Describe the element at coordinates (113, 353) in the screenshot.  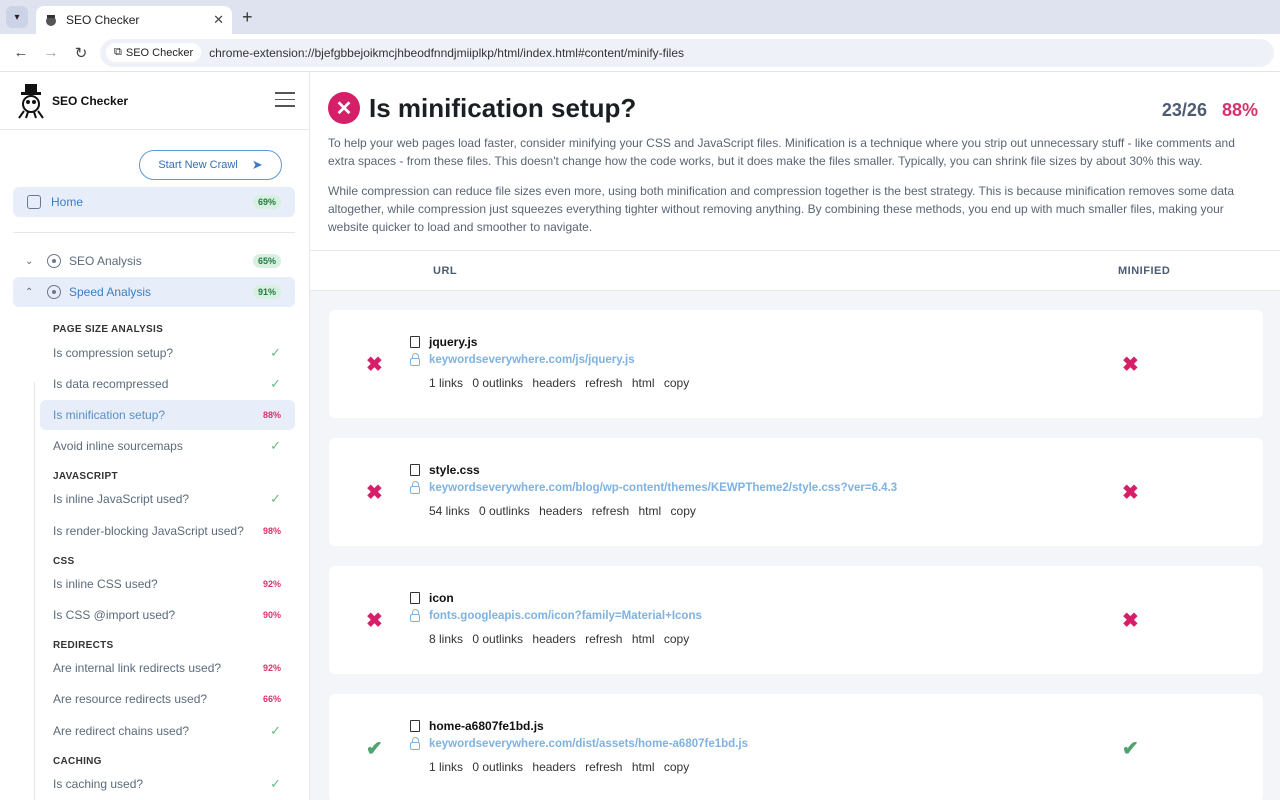
I see `item-label: Is compression setup?` at that location.